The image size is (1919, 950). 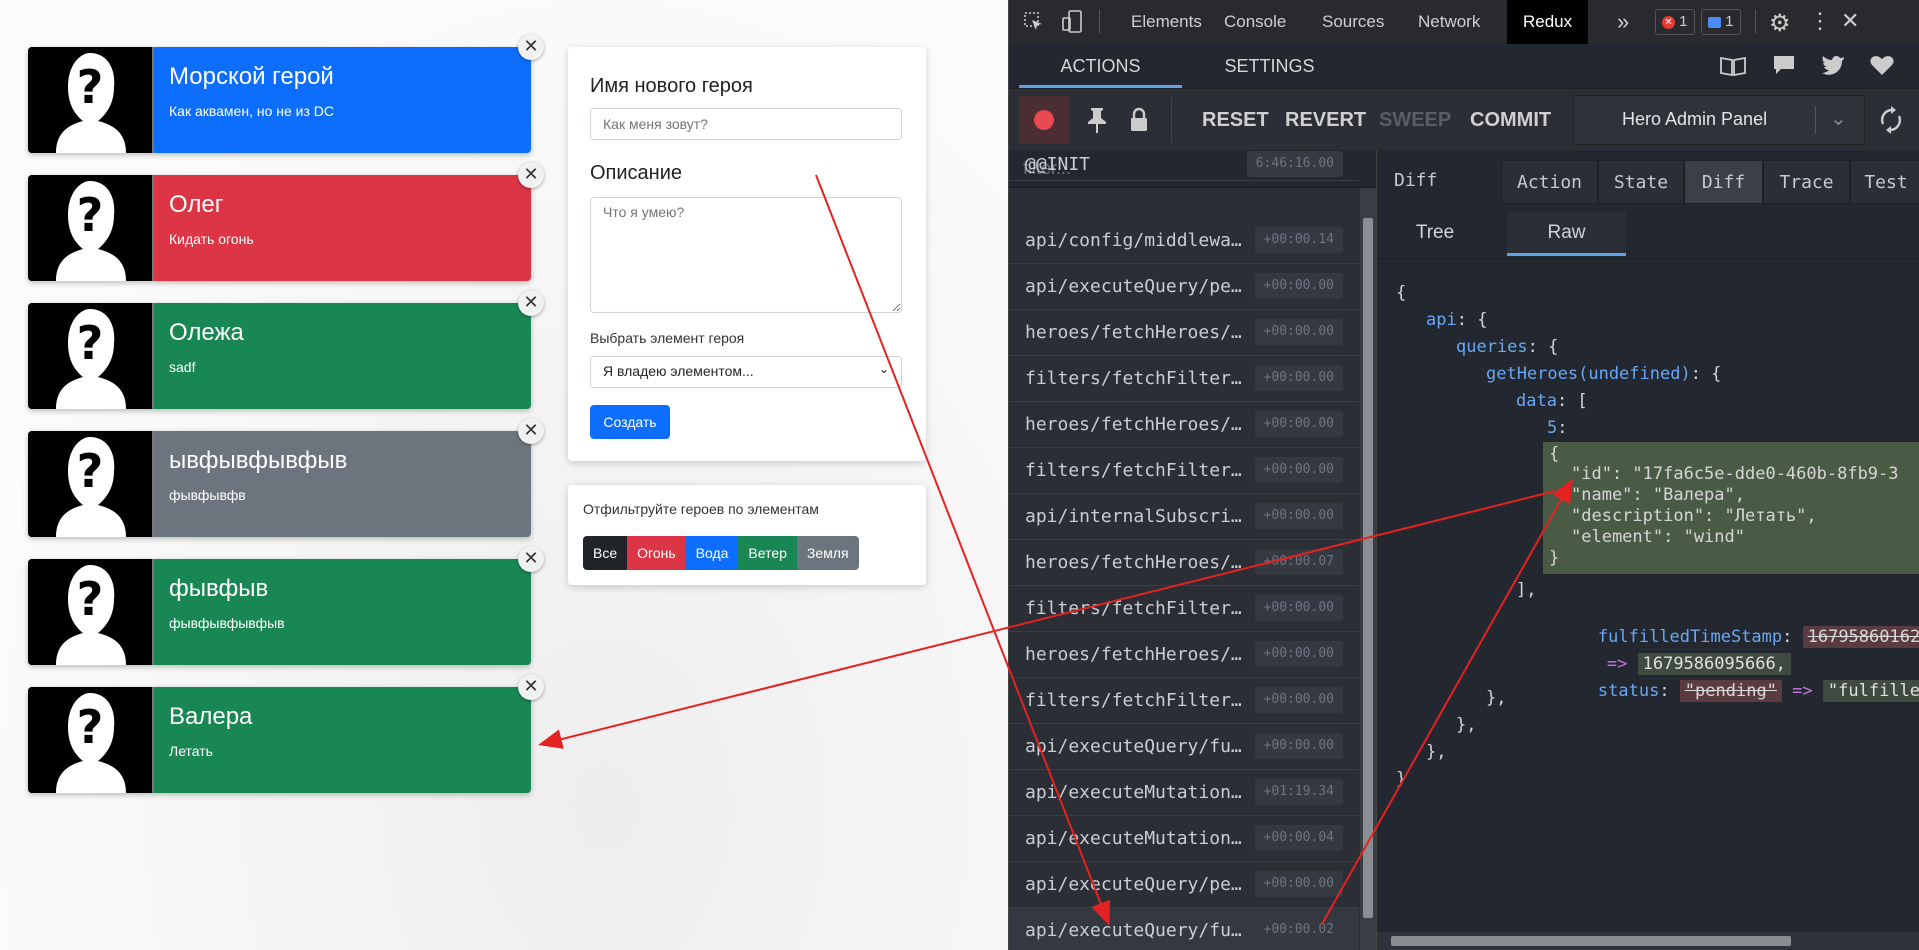 What do you see at coordinates (286, 349) in the screenshot?
I see `hero-card: ? Олежа sadf ✕` at bounding box center [286, 349].